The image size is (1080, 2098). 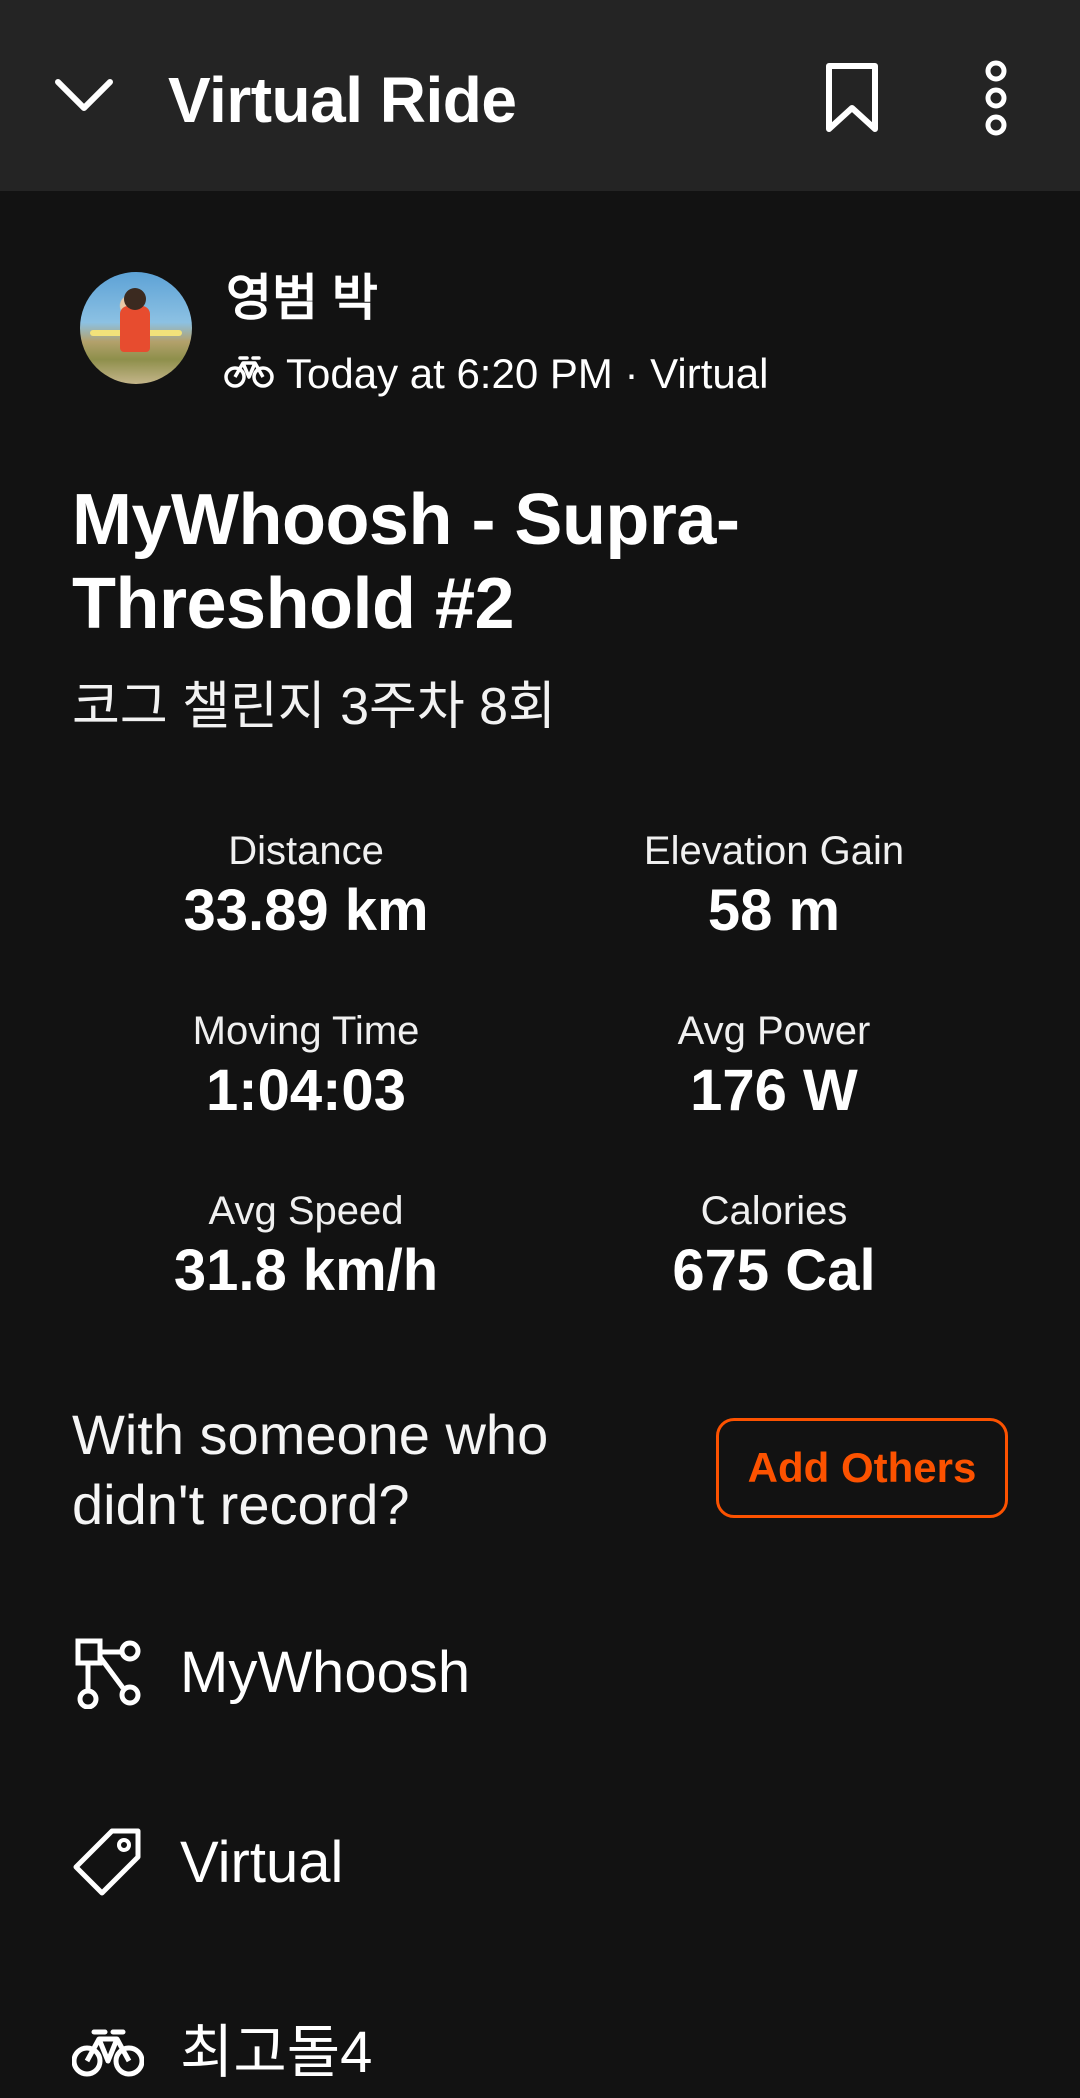 I want to click on stat-label: Moving Time, so click(x=306, y=1031).